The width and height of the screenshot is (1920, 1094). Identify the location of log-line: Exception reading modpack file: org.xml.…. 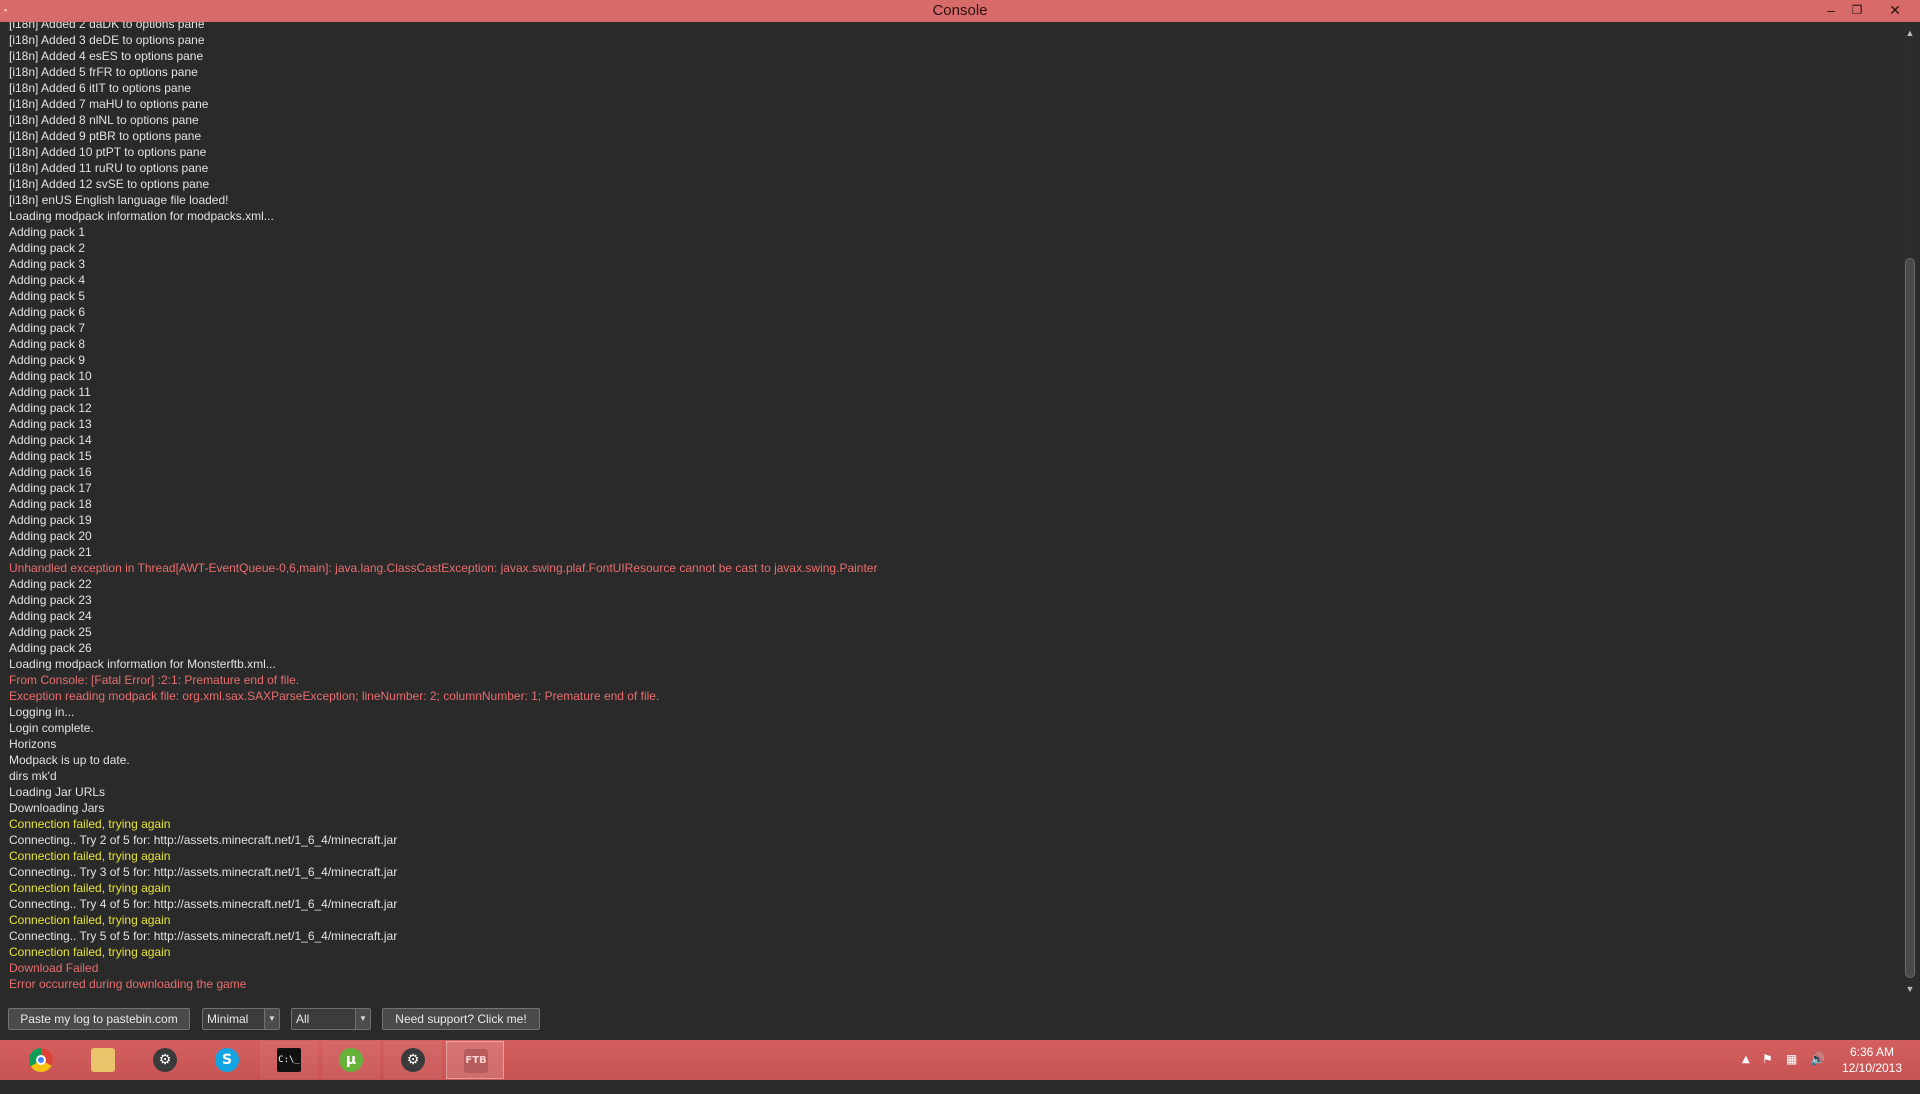
(334, 696).